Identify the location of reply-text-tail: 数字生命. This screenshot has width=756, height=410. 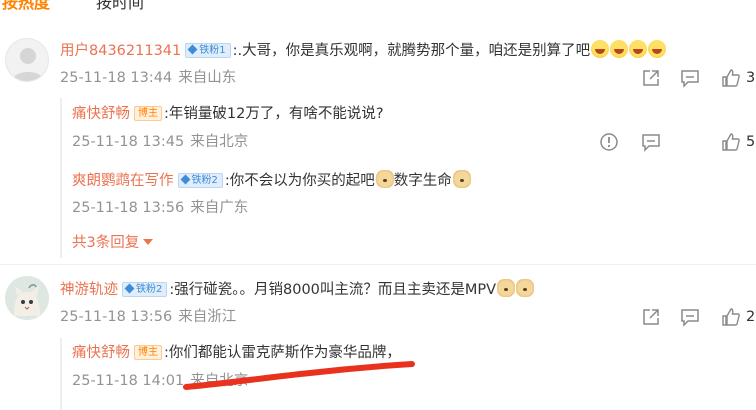
(422, 181).